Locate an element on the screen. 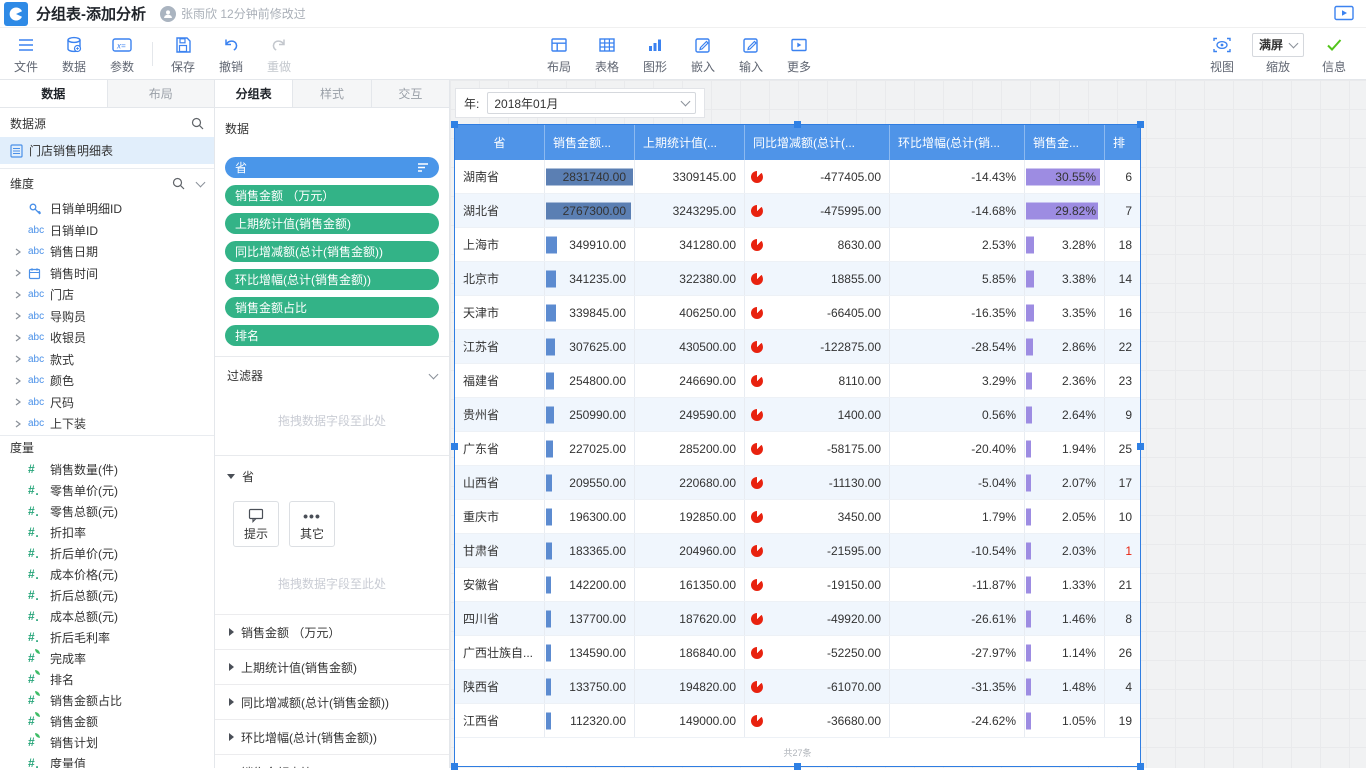  params-button: x= 参数 is located at coordinates (122, 54).